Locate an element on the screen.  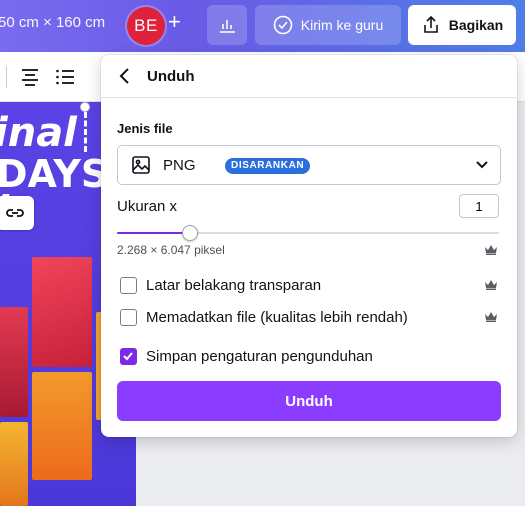
size-slider-thumb is located at coordinates (189, 233).